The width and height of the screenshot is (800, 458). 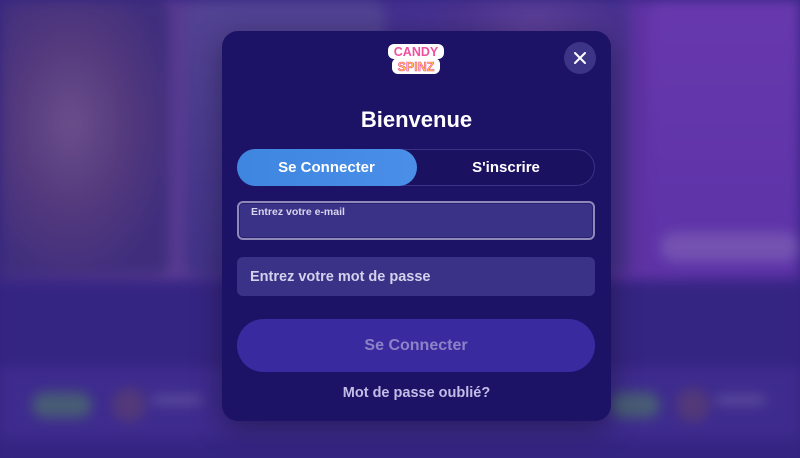 I want to click on email-field: Entrez votre e-mail, so click(x=416, y=220).